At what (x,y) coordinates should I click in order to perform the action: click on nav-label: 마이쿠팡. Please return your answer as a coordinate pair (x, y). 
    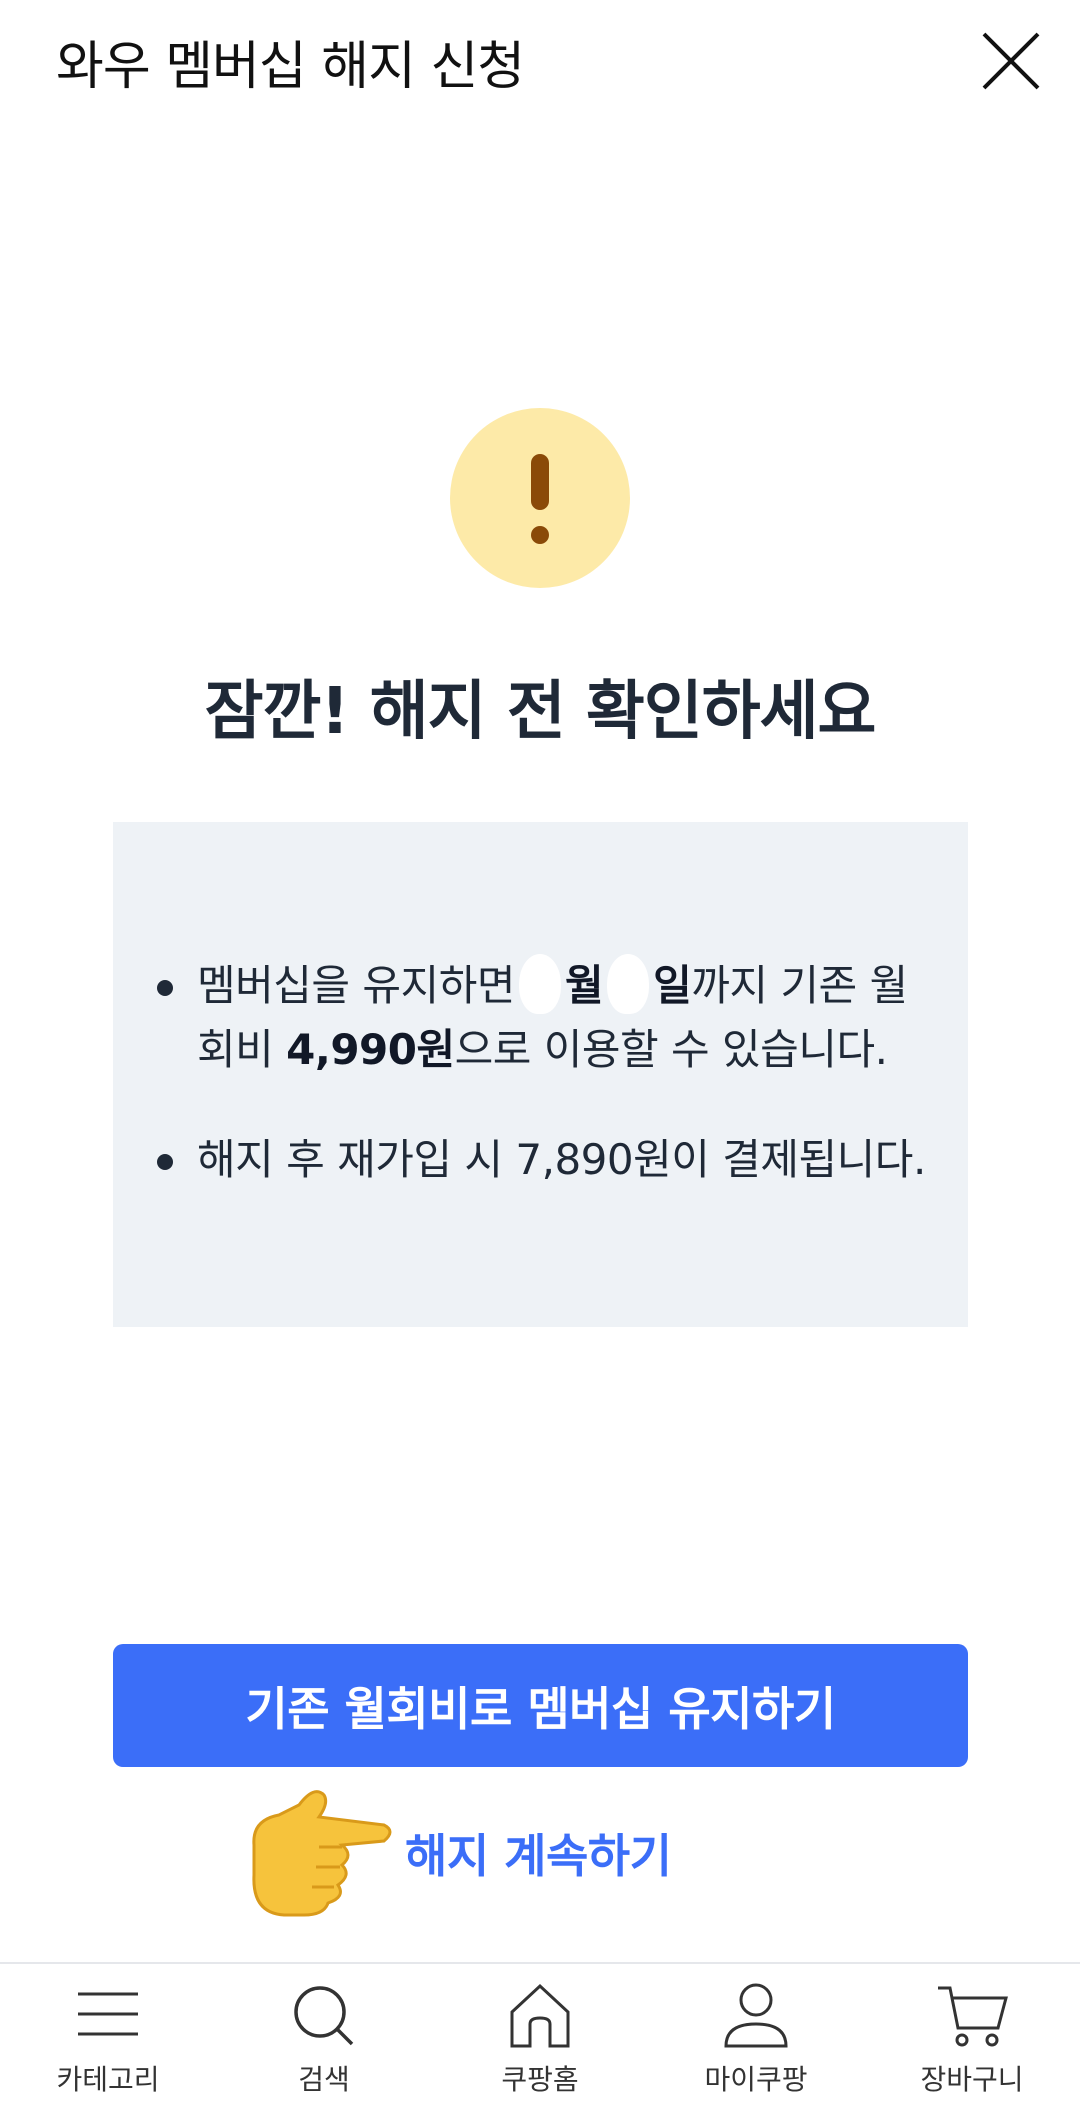
    Looking at the image, I should click on (756, 2079).